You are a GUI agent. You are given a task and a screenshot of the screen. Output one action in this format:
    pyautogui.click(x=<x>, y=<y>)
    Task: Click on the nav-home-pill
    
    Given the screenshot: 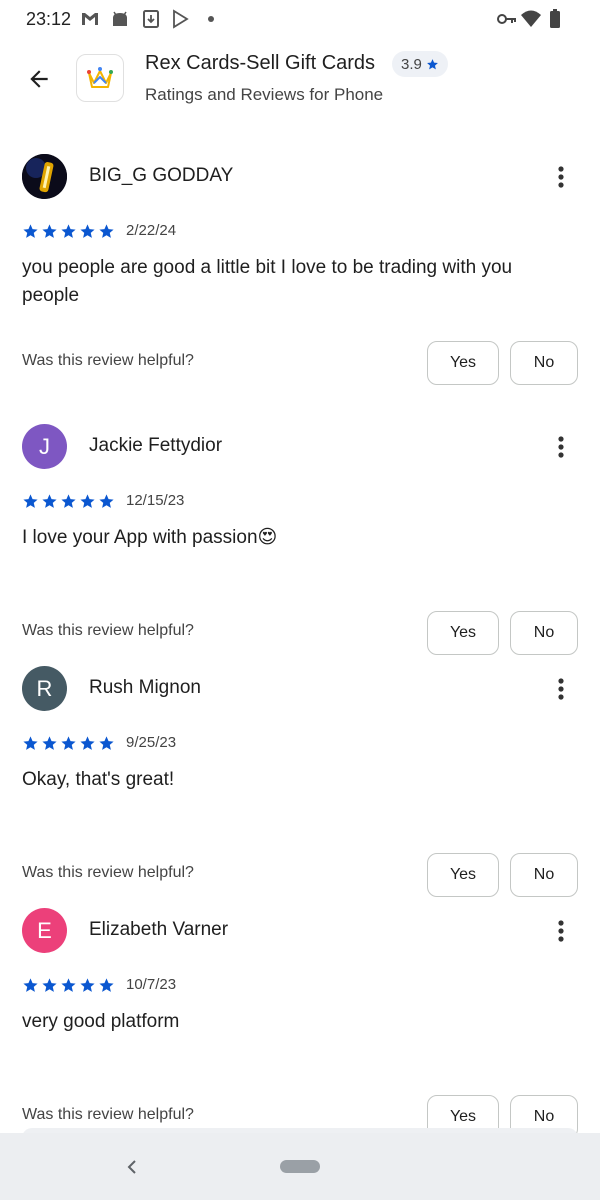 What is the action you would take?
    pyautogui.click(x=300, y=1166)
    